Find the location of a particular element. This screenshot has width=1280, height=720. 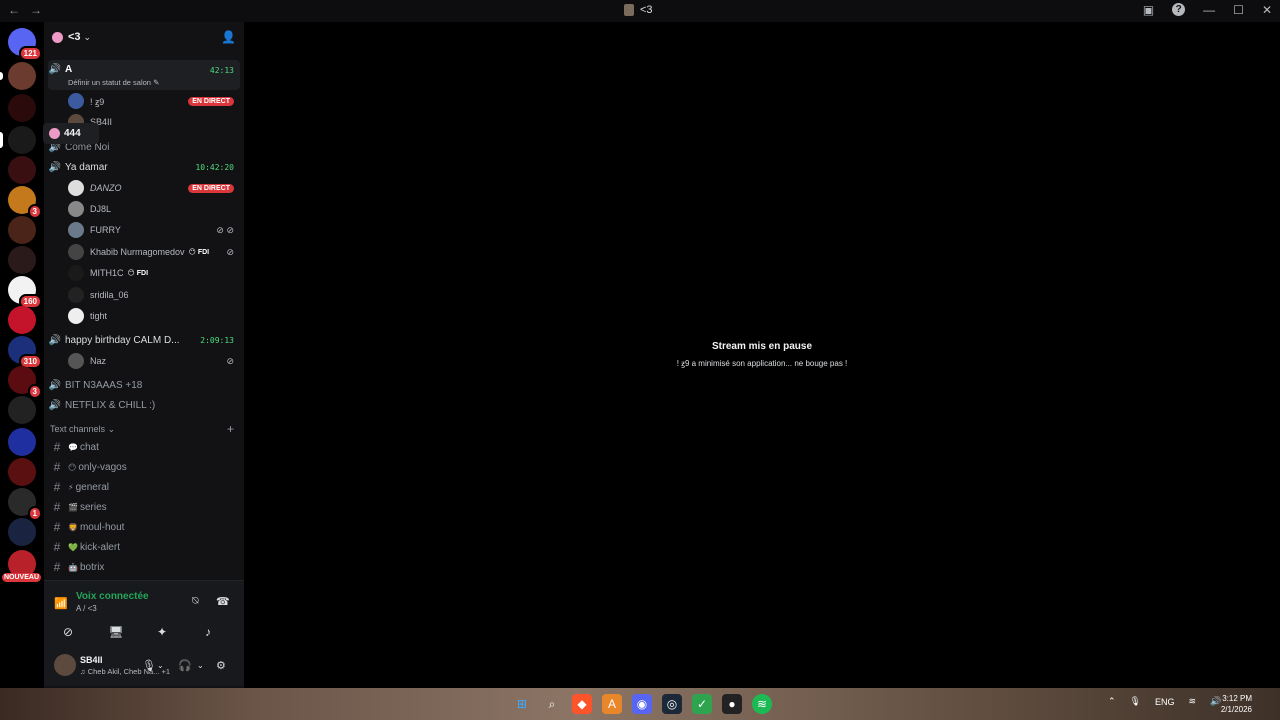

category-text-channels: Text channels ⌄ is located at coordinates (82, 429).